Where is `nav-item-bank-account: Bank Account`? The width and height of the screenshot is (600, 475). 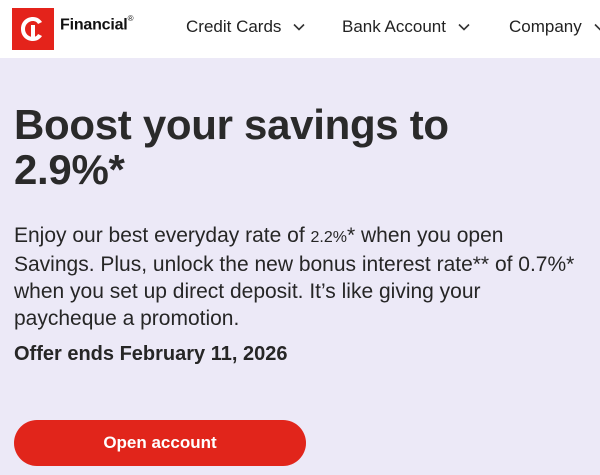 nav-item-bank-account: Bank Account is located at coordinates (406, 27).